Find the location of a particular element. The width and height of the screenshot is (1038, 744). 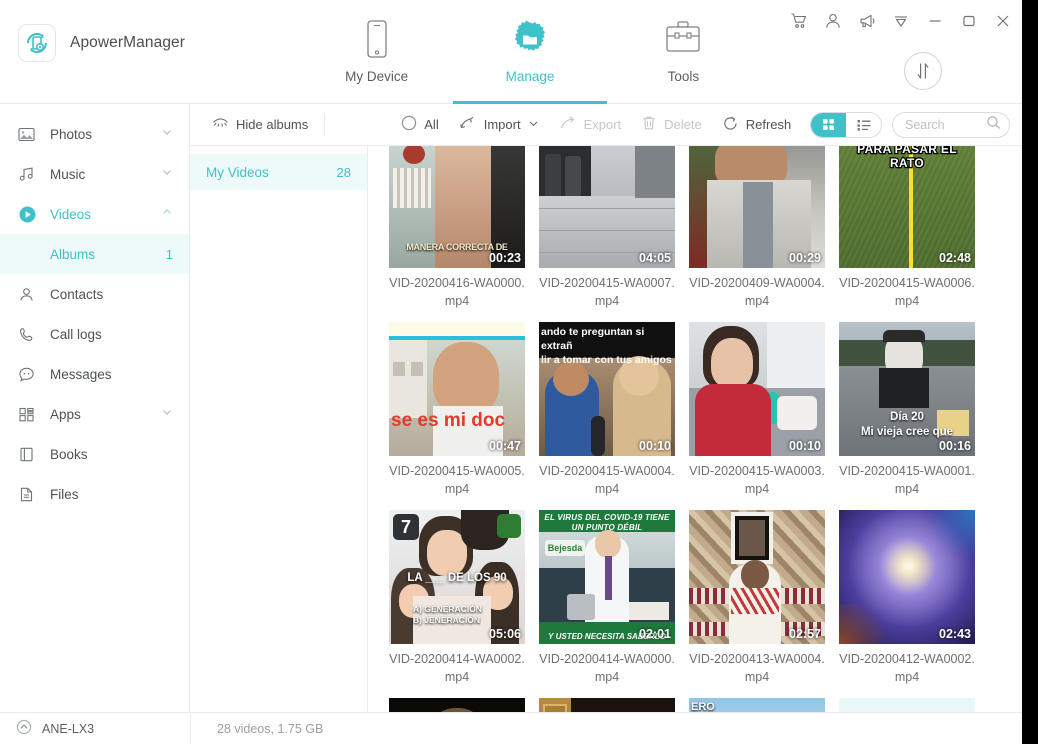

close-icon is located at coordinates (1003, 21).